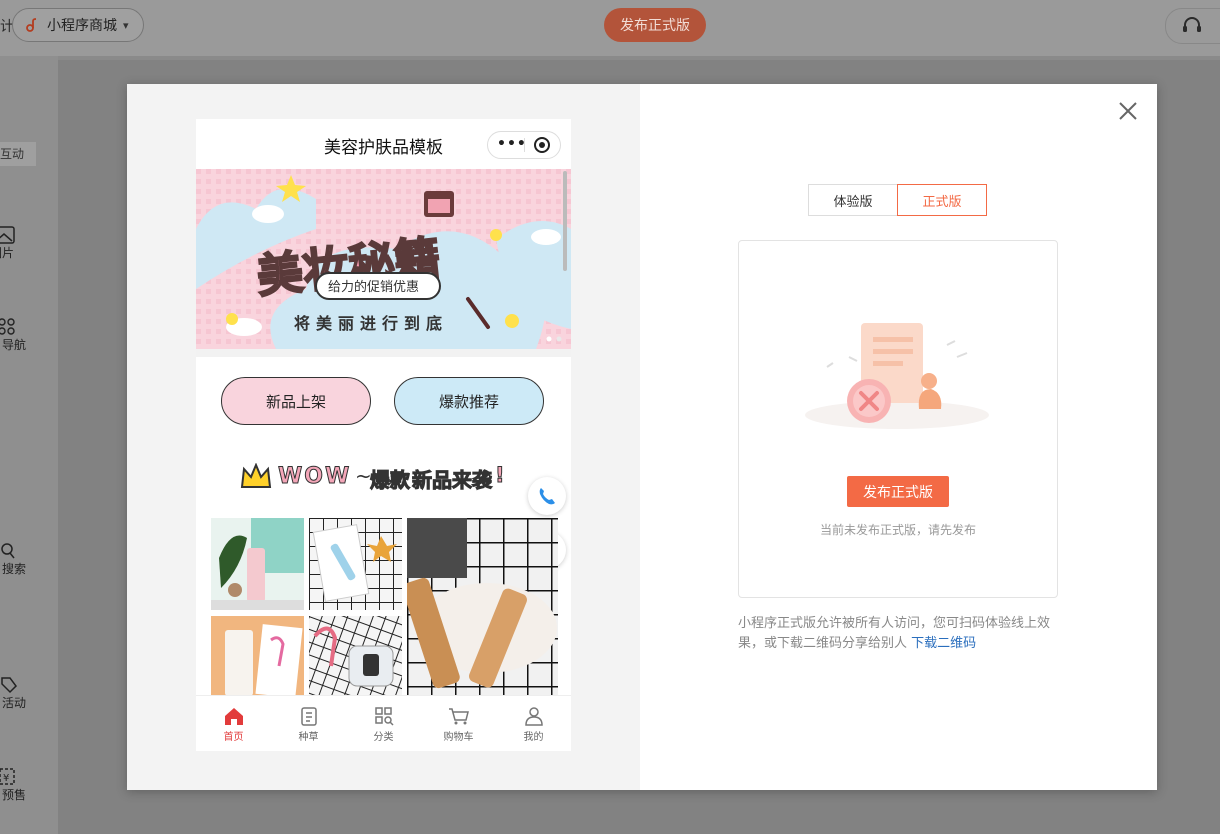 This screenshot has height=834, width=1220. What do you see at coordinates (943, 643) in the screenshot?
I see `download-qrcode-link: 下载二维码` at bounding box center [943, 643].